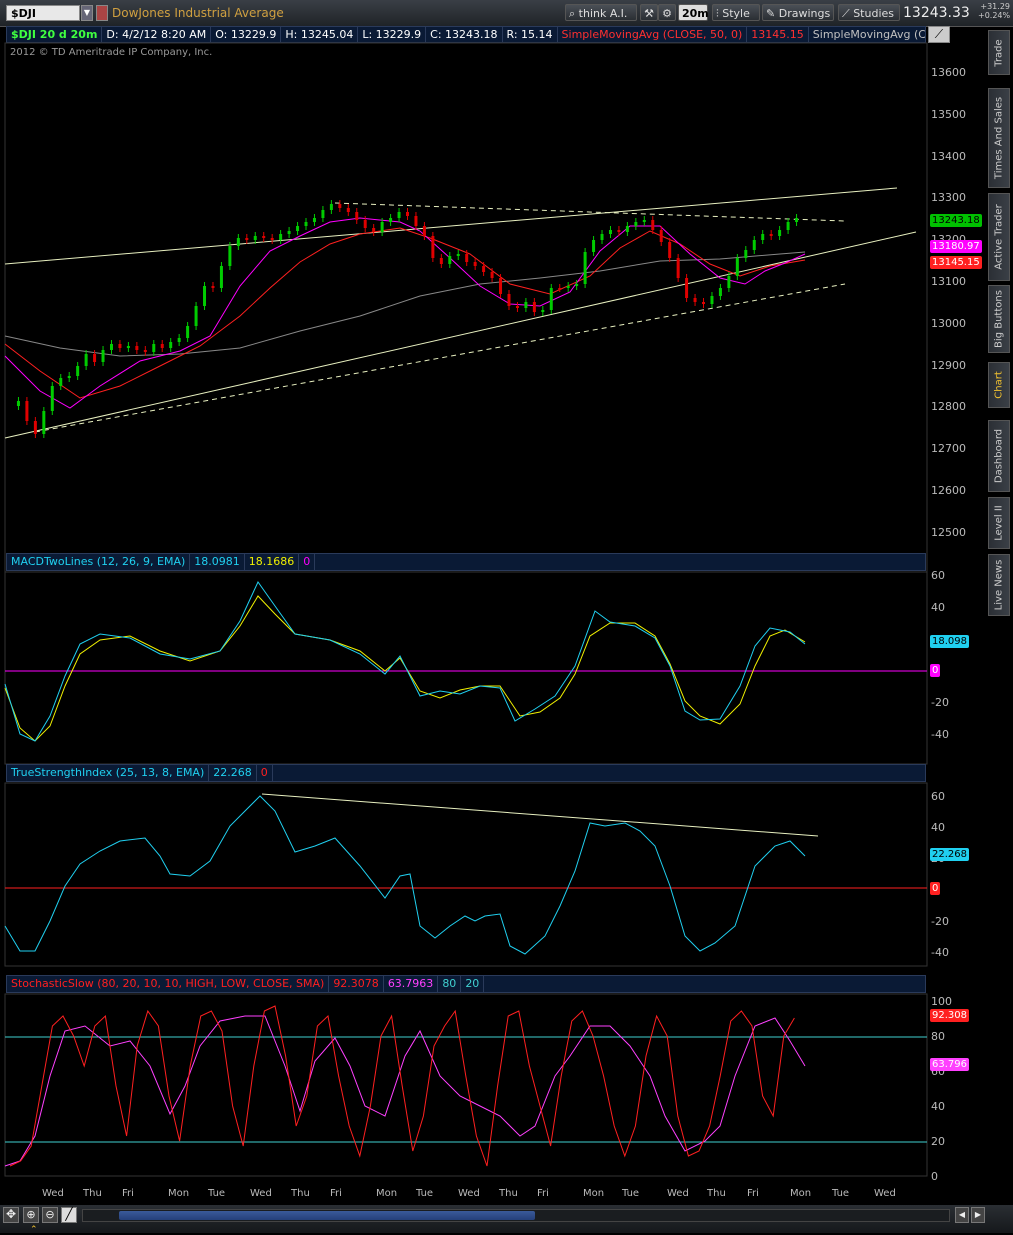  Describe the element at coordinates (948, 407) in the screenshot. I see `axis-tick-label: 12800` at that location.